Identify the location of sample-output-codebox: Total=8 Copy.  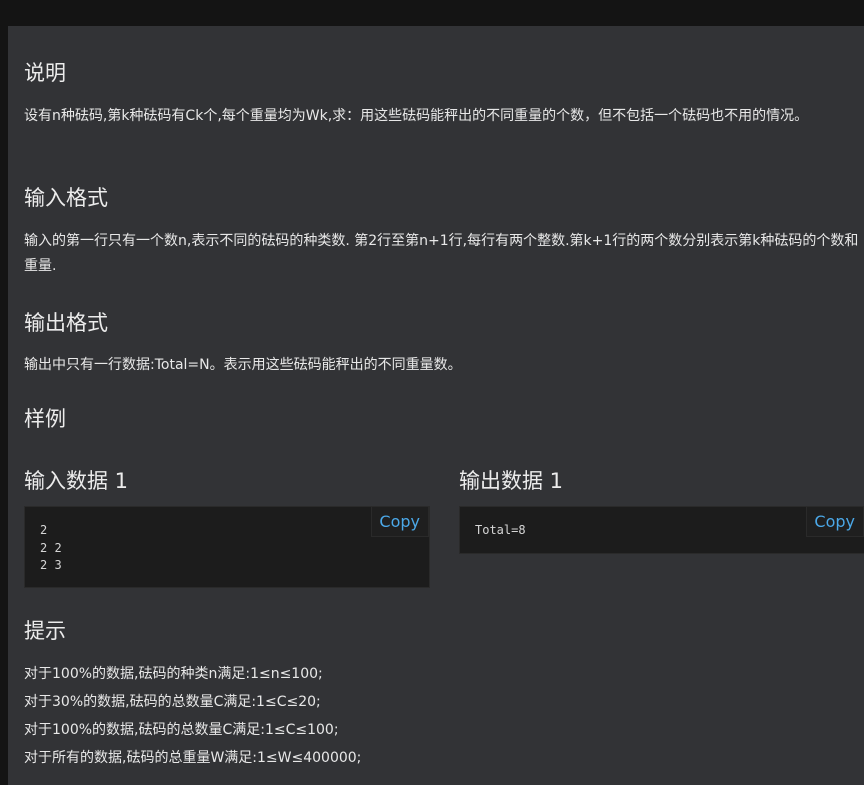
(661, 530).